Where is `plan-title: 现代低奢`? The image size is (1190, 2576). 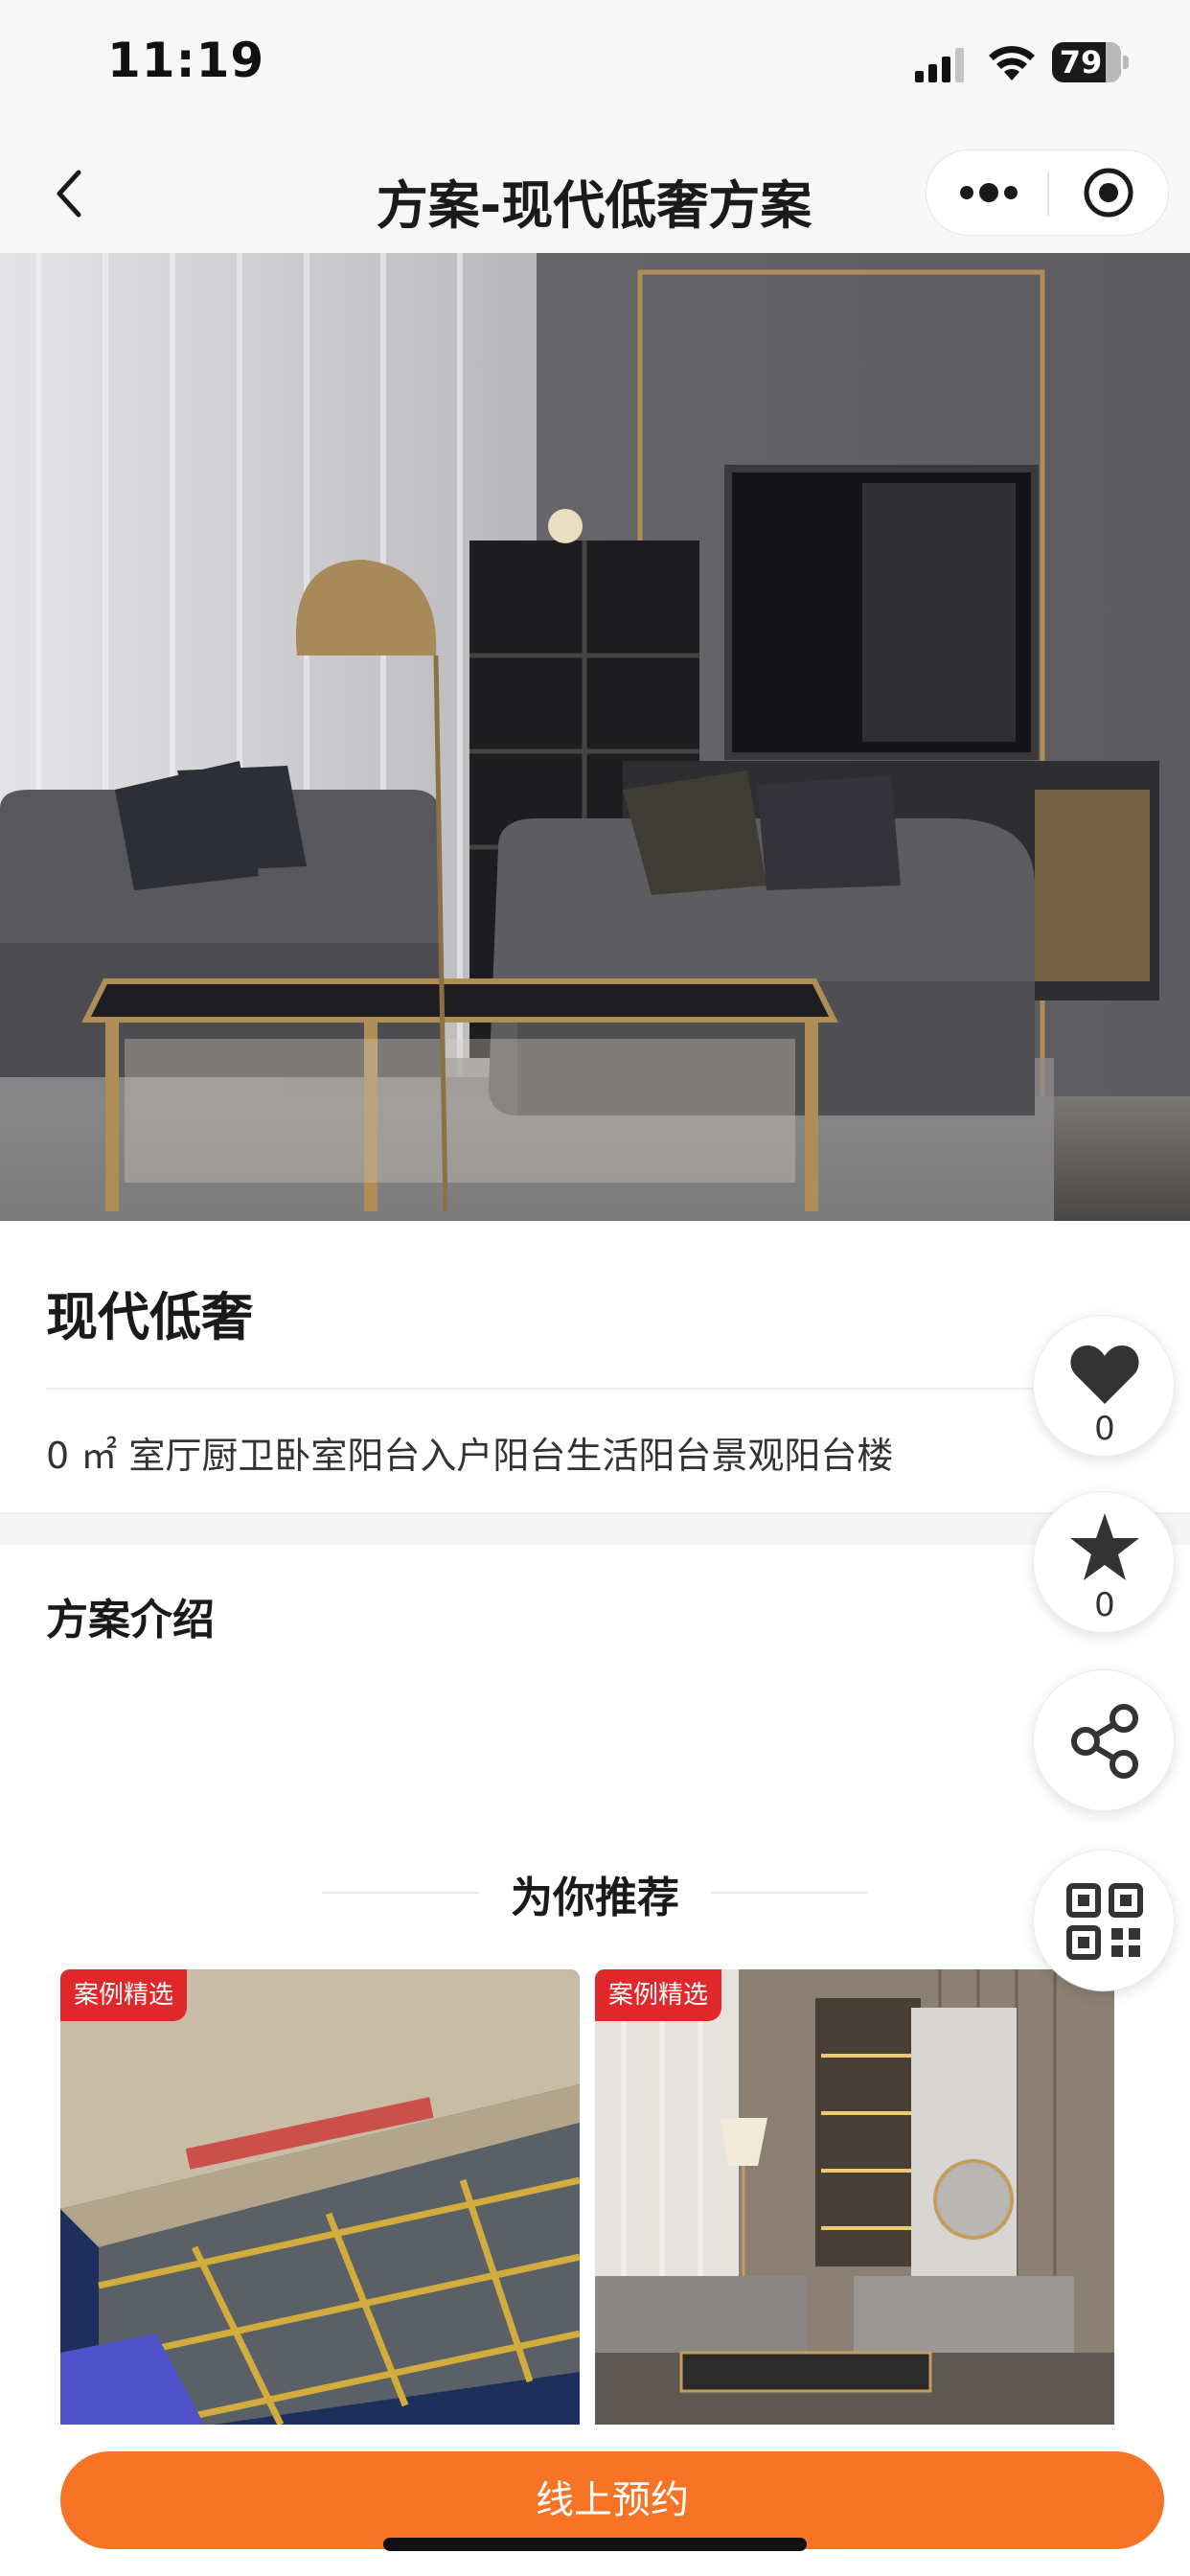
plan-title: 现代低奢 is located at coordinates (150, 1317).